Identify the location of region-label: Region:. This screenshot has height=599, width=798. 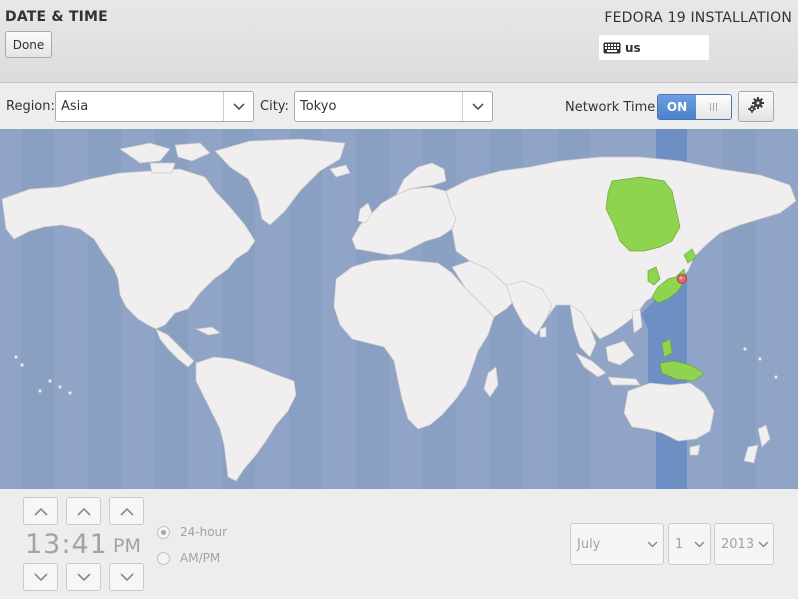
(30, 106).